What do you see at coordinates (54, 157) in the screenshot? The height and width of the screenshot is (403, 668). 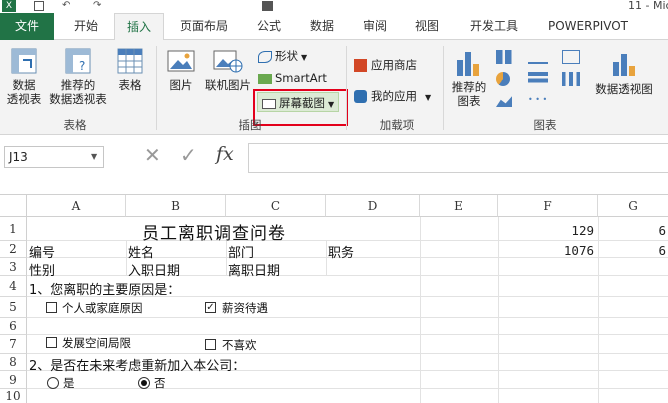 I see `name-box: J13` at bounding box center [54, 157].